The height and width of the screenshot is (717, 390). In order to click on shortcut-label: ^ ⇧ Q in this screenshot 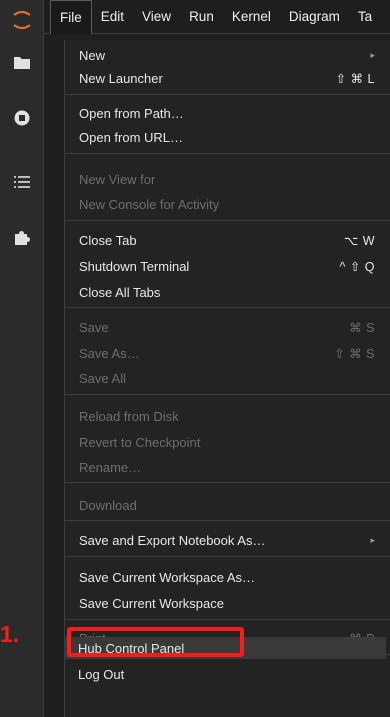, I will do `click(357, 266)`.